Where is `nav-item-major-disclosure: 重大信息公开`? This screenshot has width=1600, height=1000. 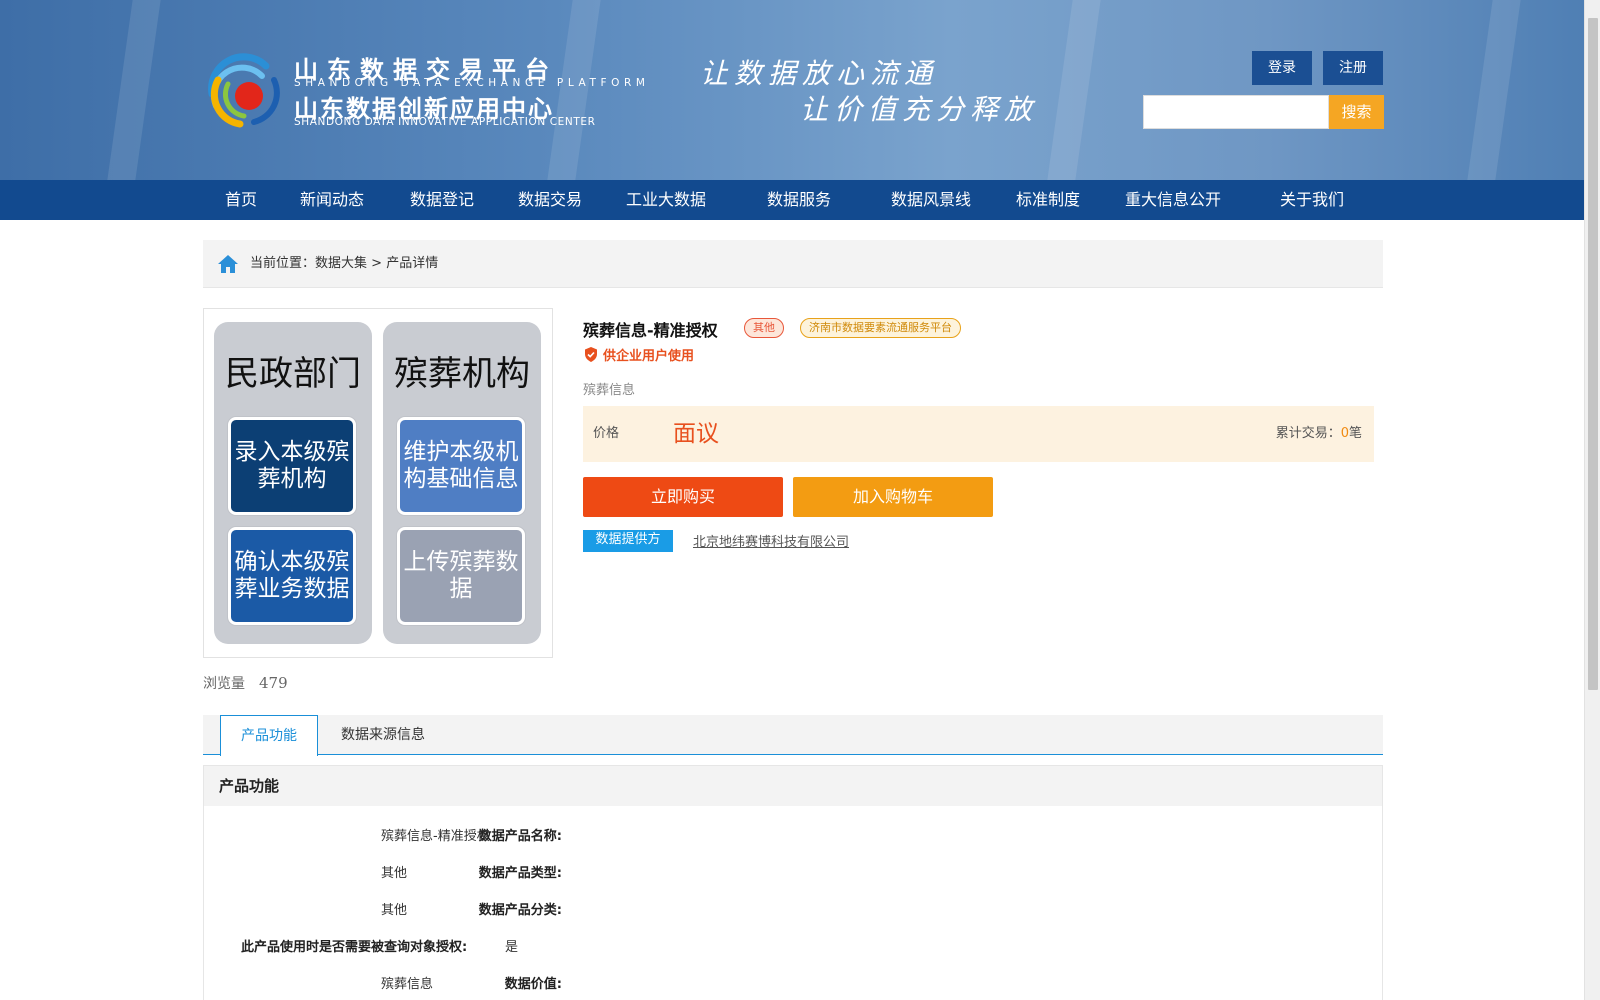 nav-item-major-disclosure: 重大信息公开 is located at coordinates (1173, 200).